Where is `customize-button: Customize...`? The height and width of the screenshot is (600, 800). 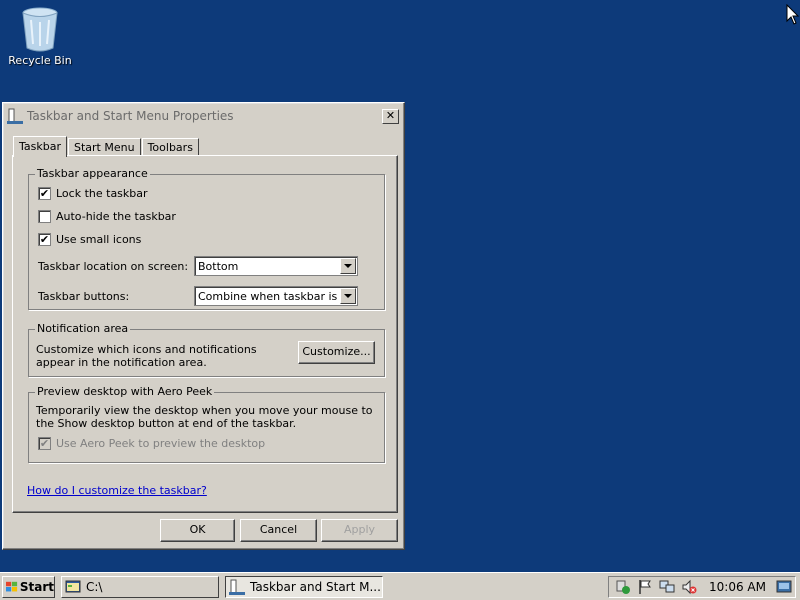
customize-button: Customize... is located at coordinates (336, 352).